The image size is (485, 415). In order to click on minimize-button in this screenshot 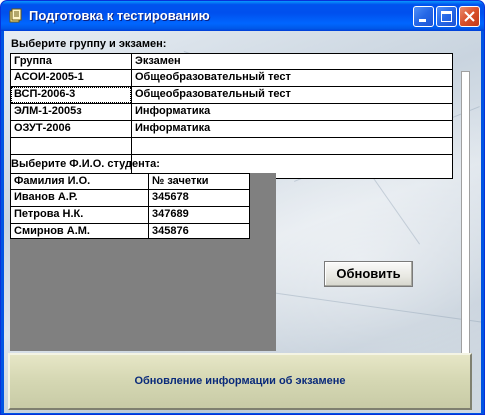, I will do `click(423, 16)`.